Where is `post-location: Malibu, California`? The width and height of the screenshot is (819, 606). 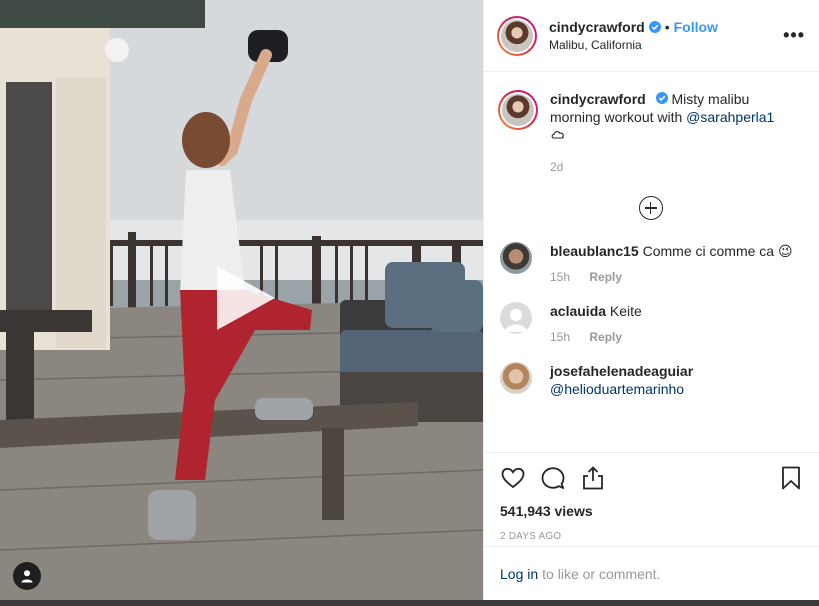
post-location: Malibu, California is located at coordinates (666, 45).